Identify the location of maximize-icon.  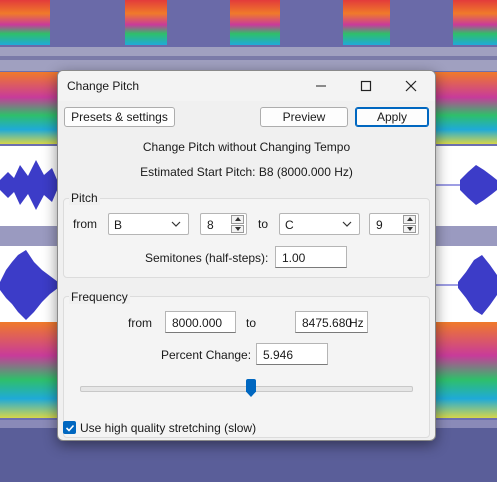
(366, 86).